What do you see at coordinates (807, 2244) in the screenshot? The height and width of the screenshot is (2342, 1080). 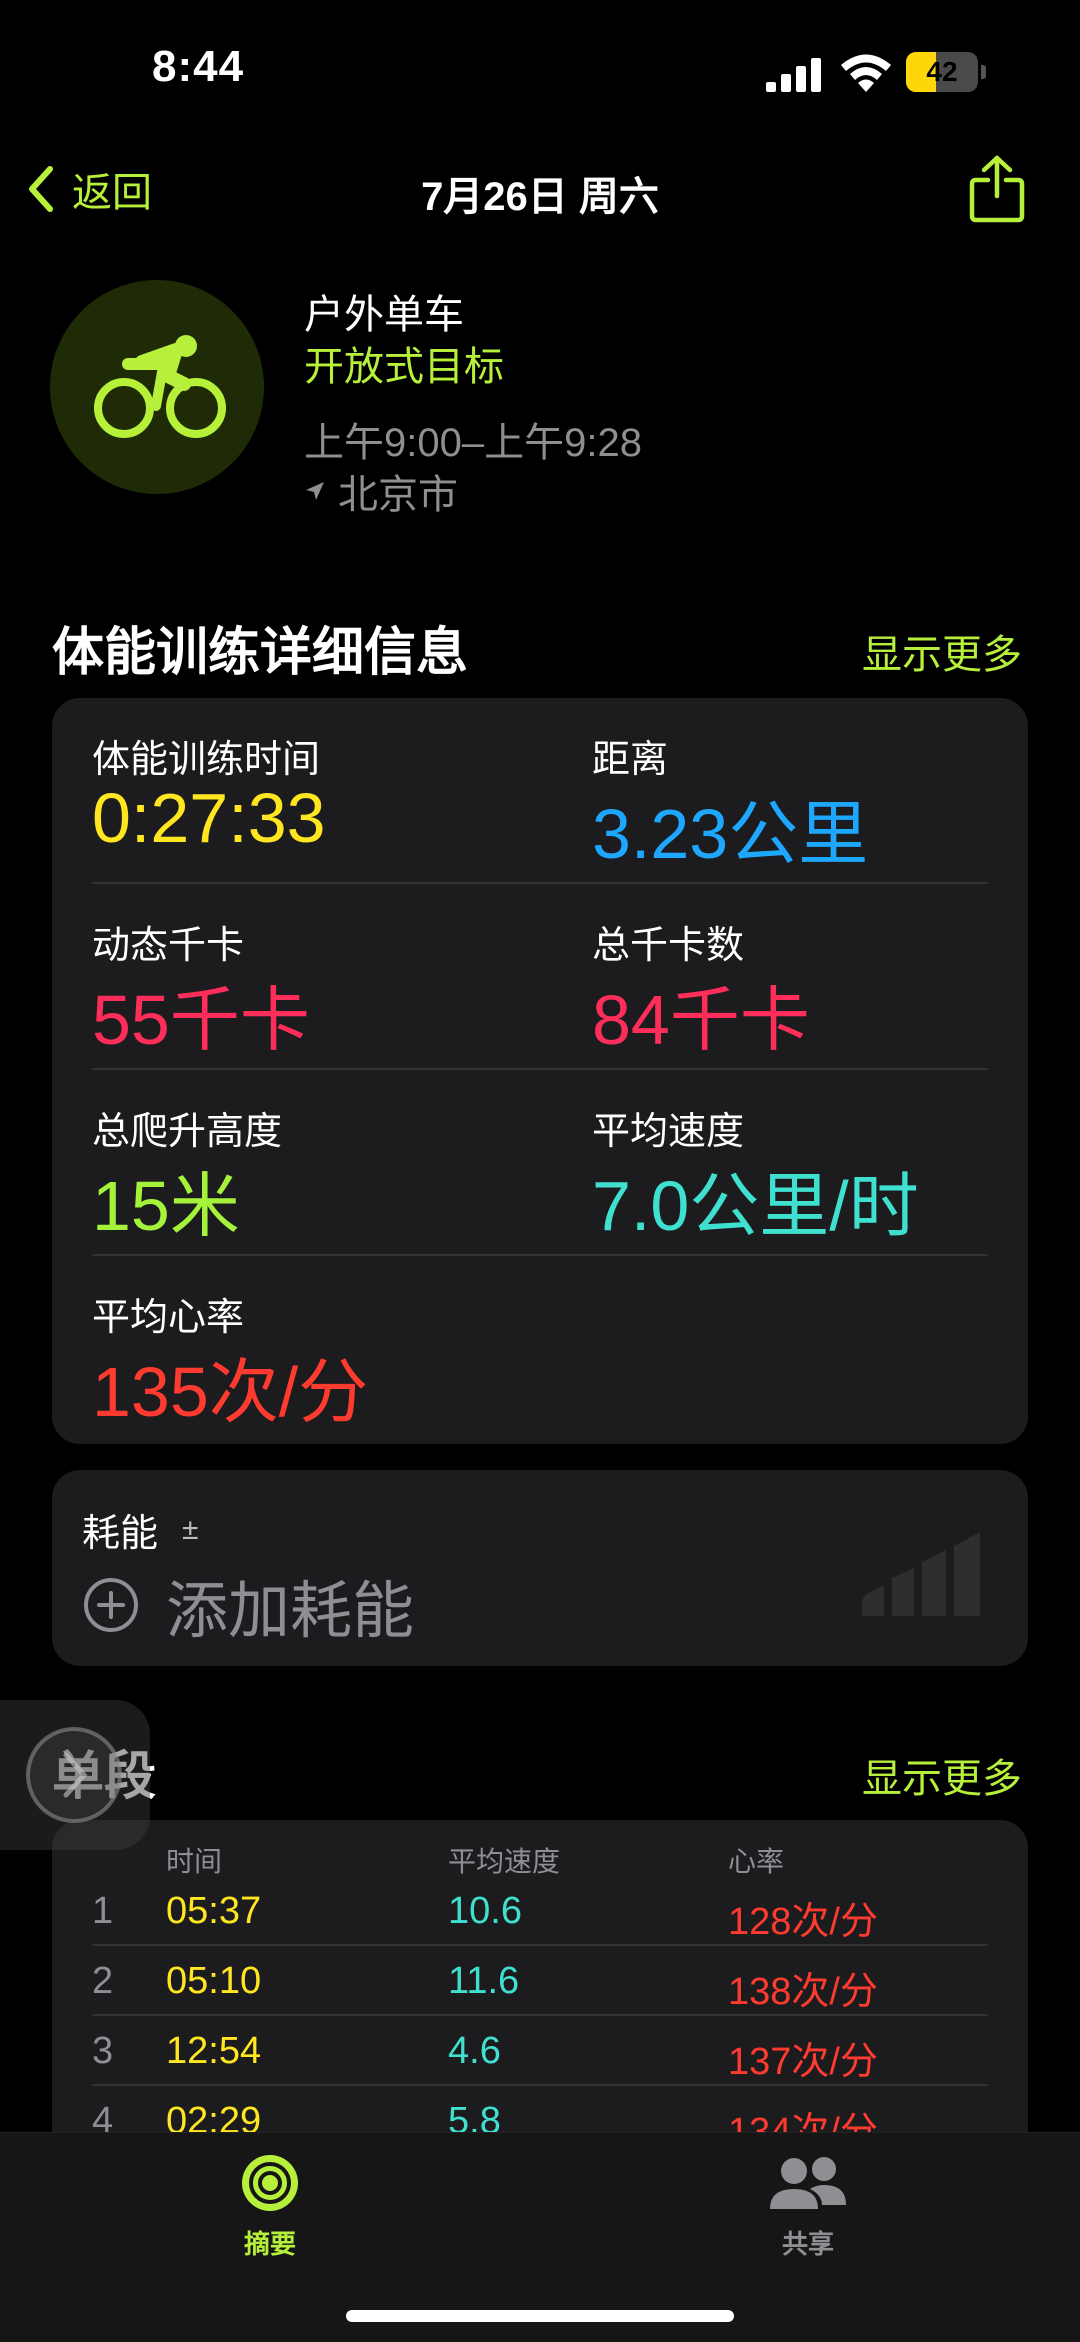 I see `tab-sharing-label: 共享` at bounding box center [807, 2244].